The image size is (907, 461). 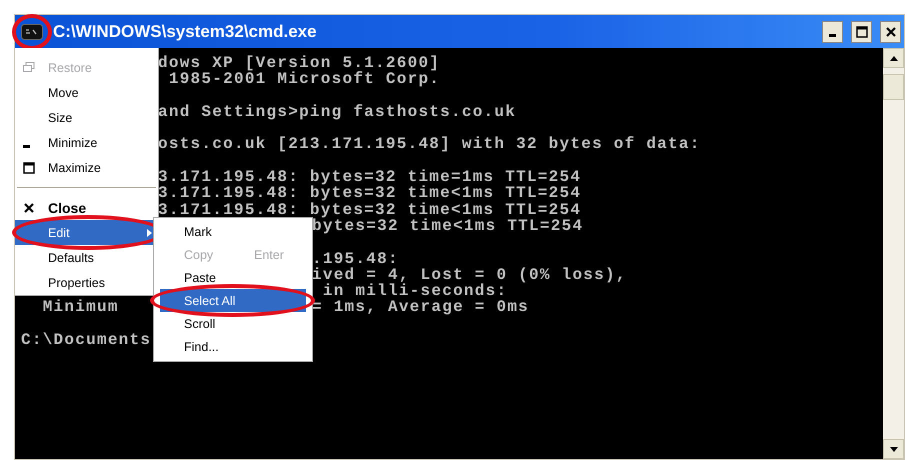 I want to click on menu-item: Maximize, so click(x=86, y=167).